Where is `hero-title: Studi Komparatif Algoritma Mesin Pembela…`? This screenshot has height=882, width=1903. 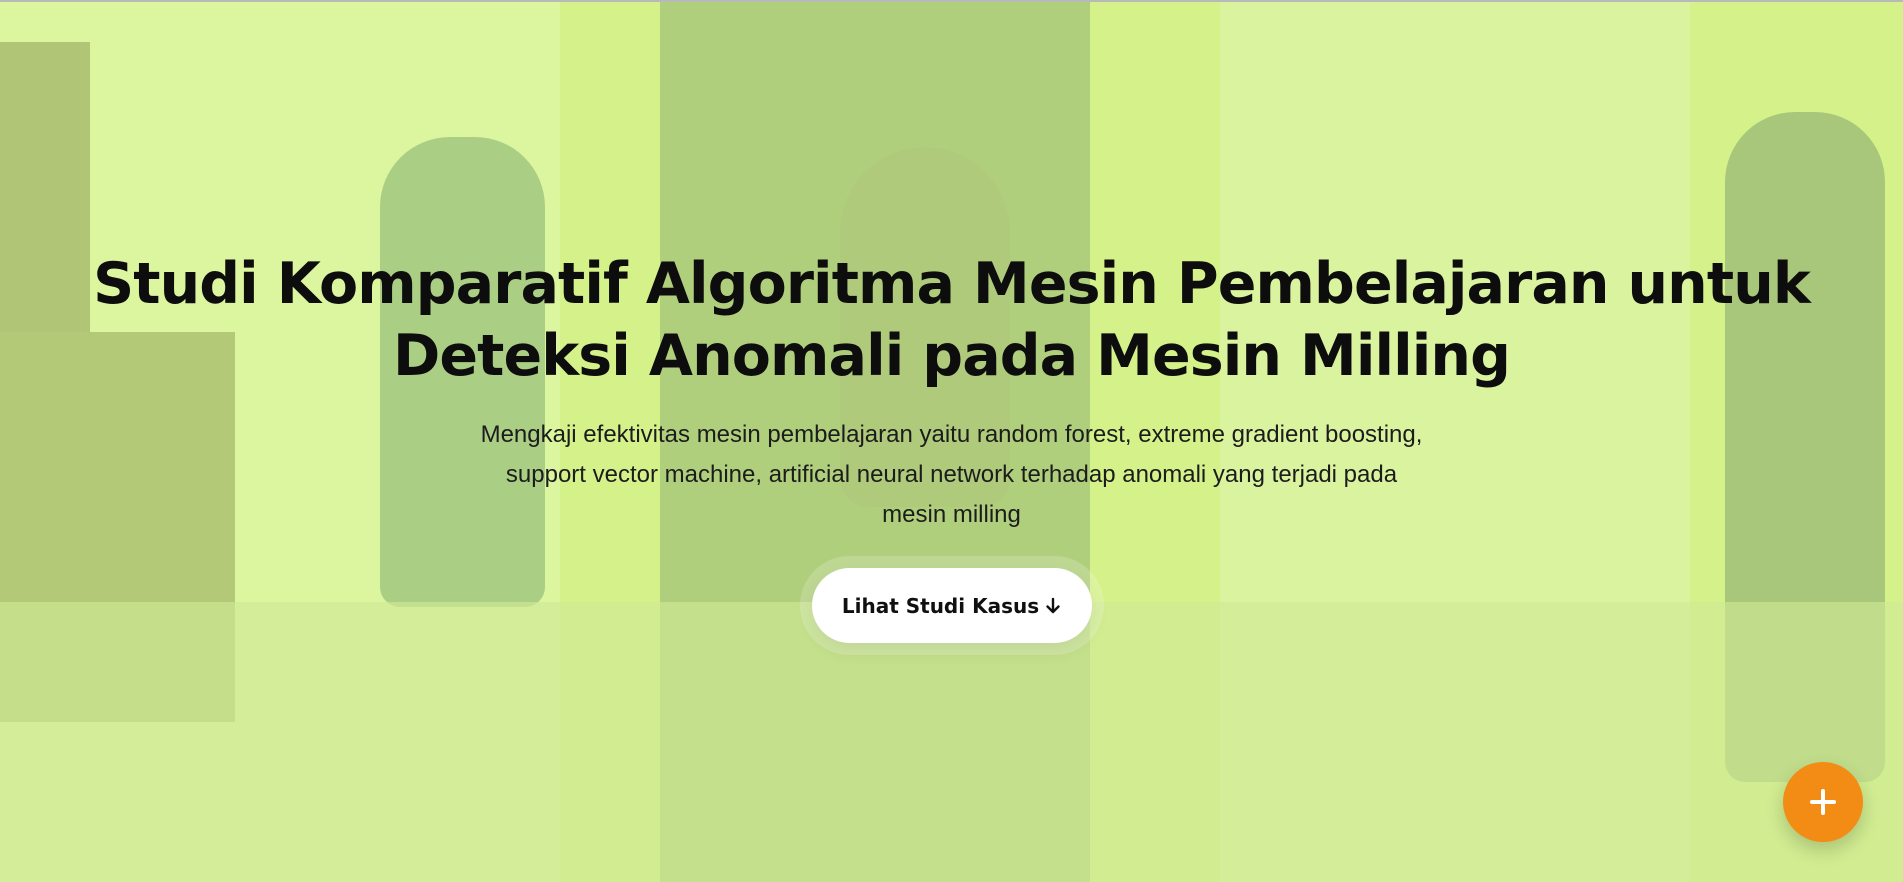 hero-title: Studi Komparatif Algoritma Mesin Pembela… is located at coordinates (952, 320).